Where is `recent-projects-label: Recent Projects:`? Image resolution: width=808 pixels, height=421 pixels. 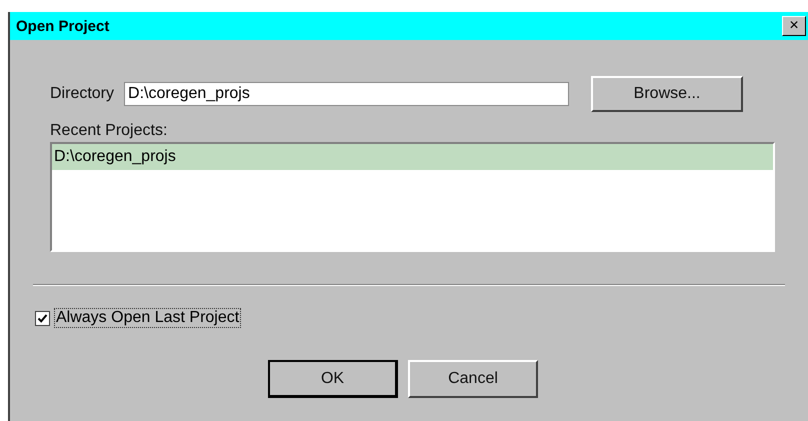
recent-projects-label: Recent Projects: is located at coordinates (109, 131).